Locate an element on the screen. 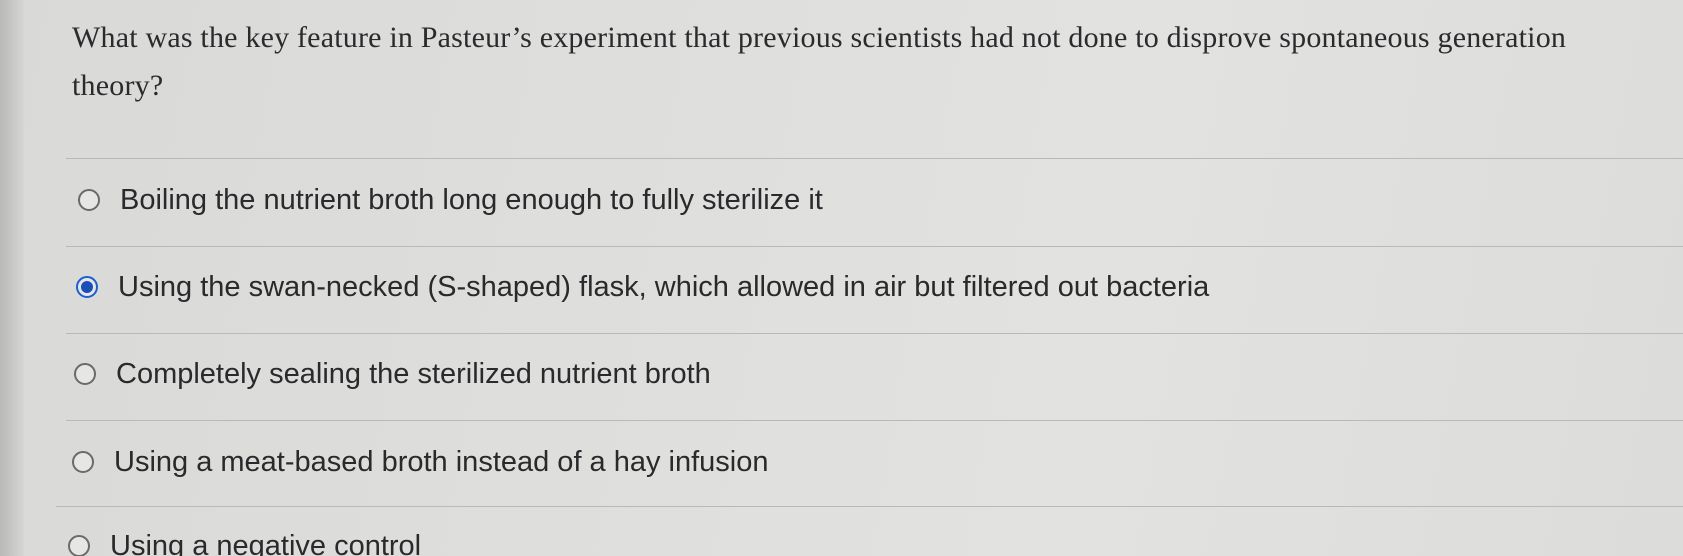  radio-button-selected is located at coordinates (87, 287).